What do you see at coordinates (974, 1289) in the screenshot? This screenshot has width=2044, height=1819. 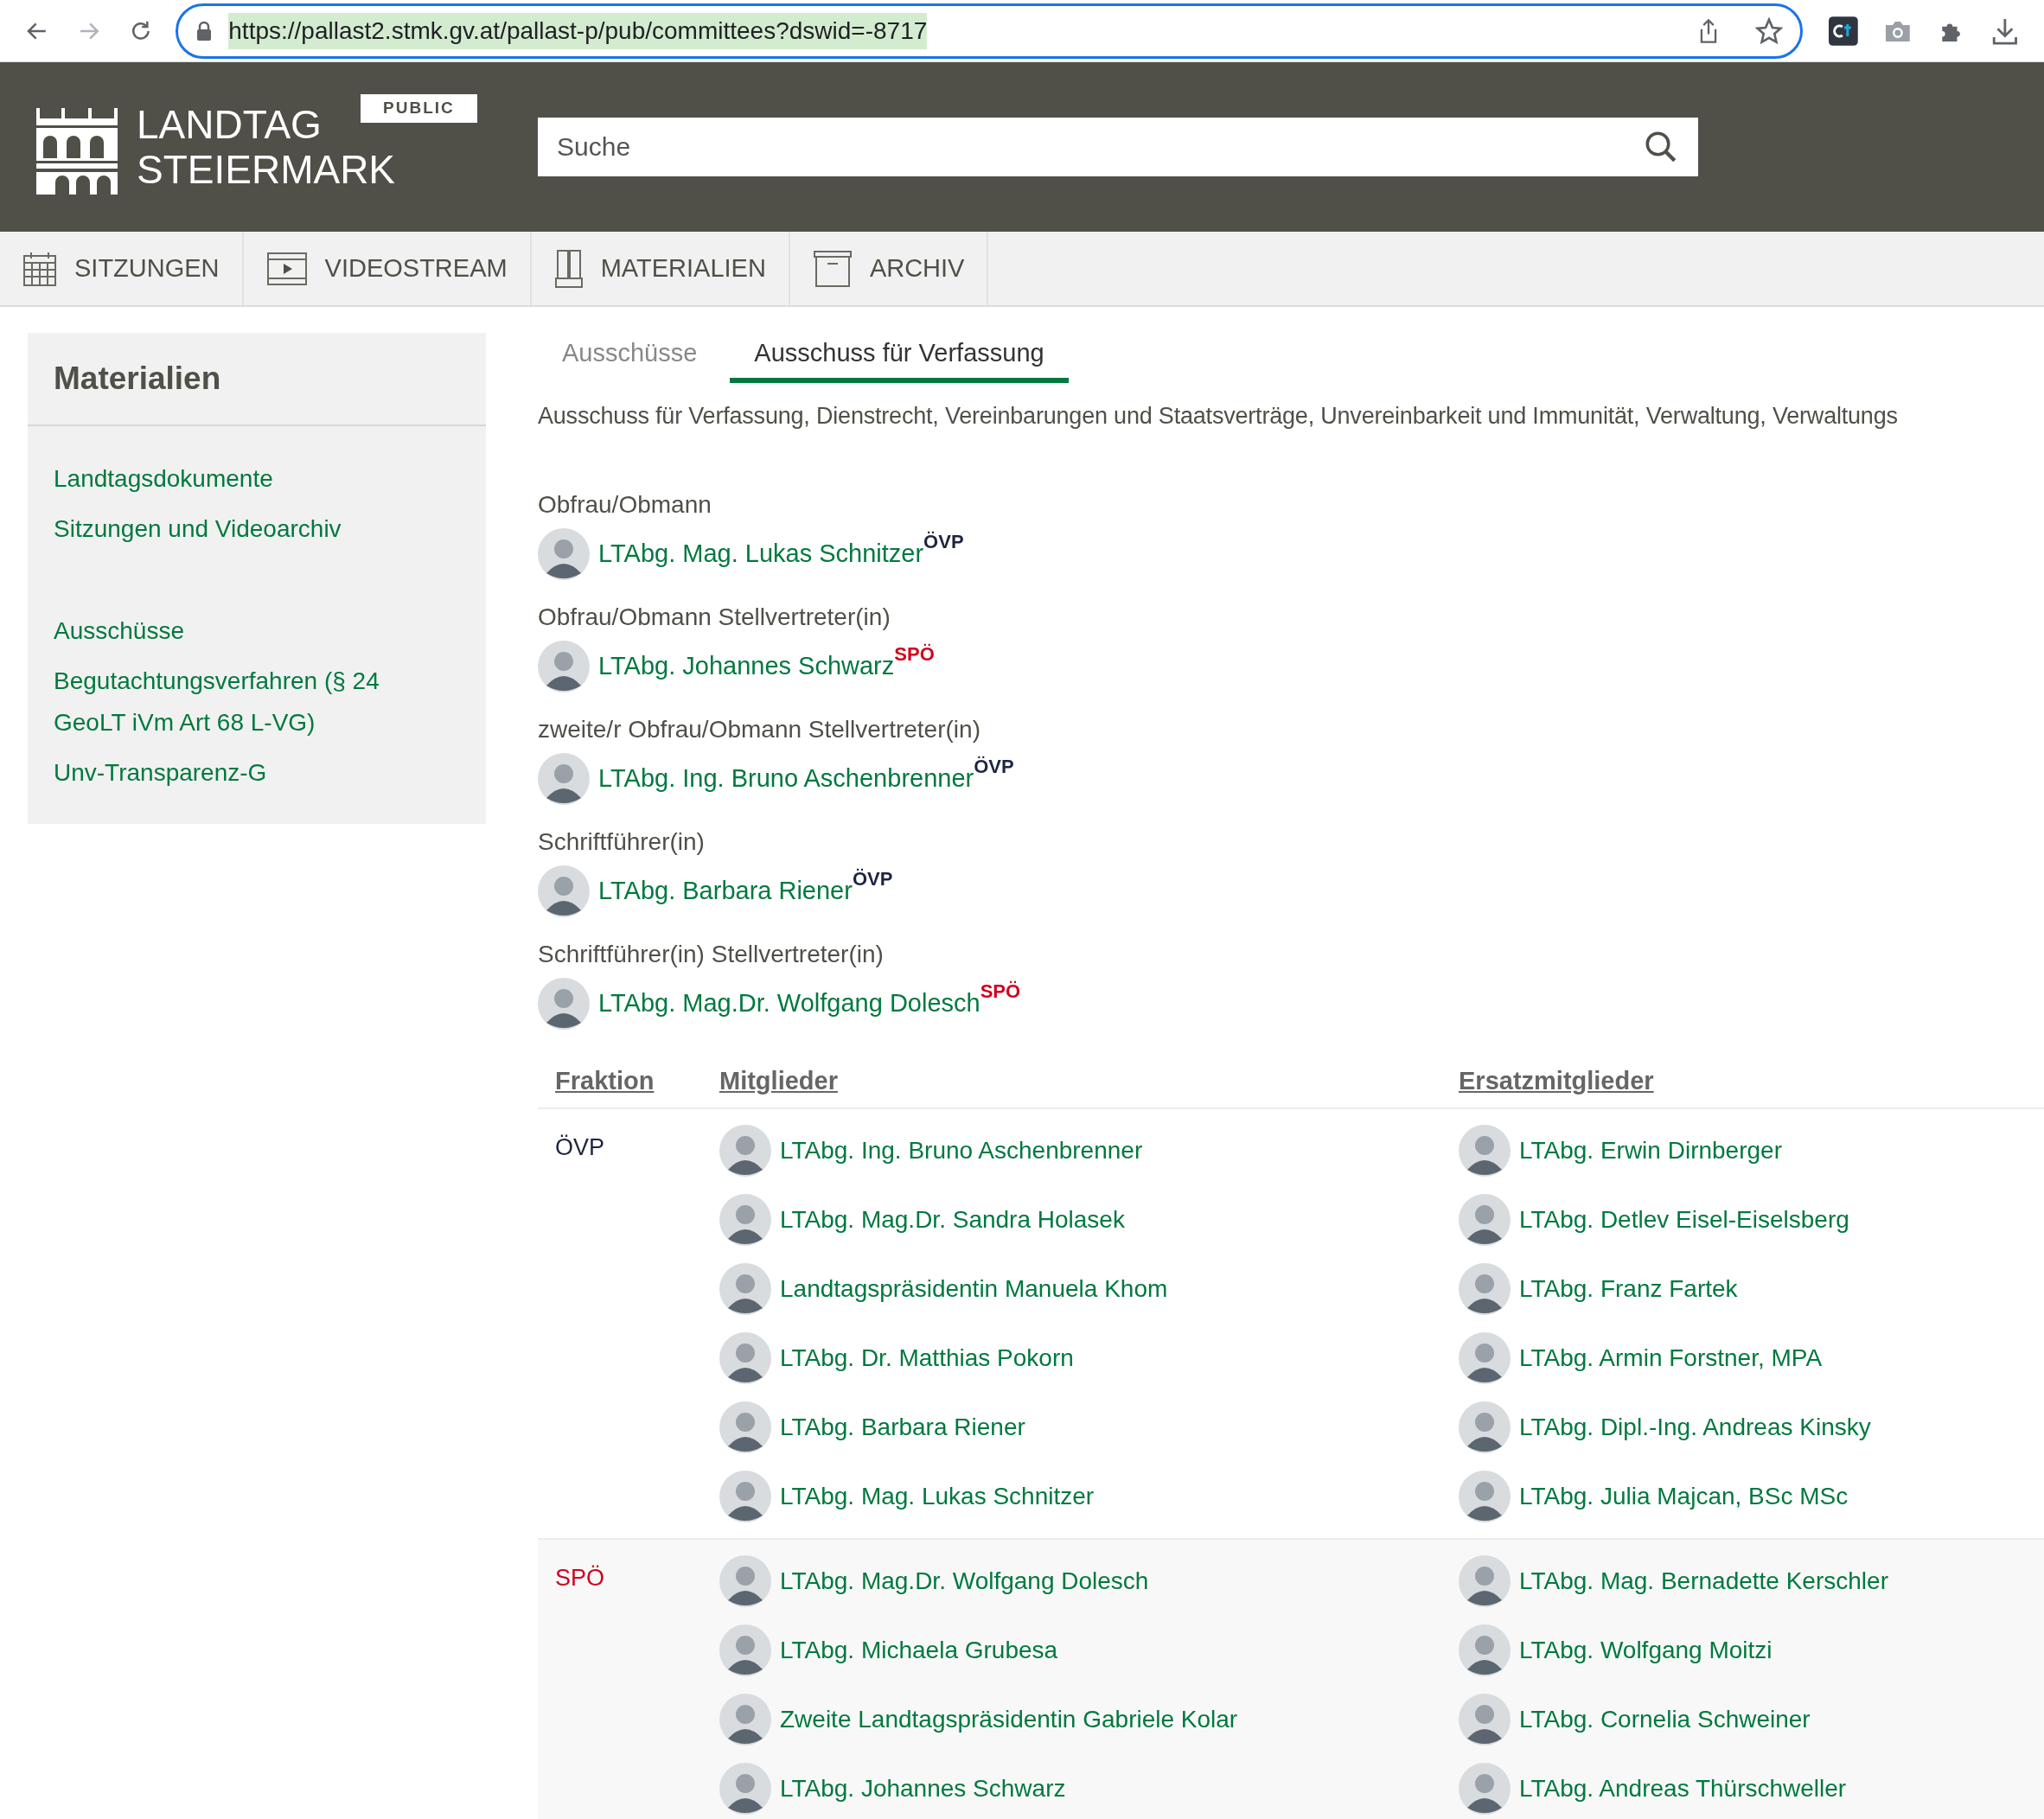 I see `member-link: Landtagspräsidentin Manuela Khom` at bounding box center [974, 1289].